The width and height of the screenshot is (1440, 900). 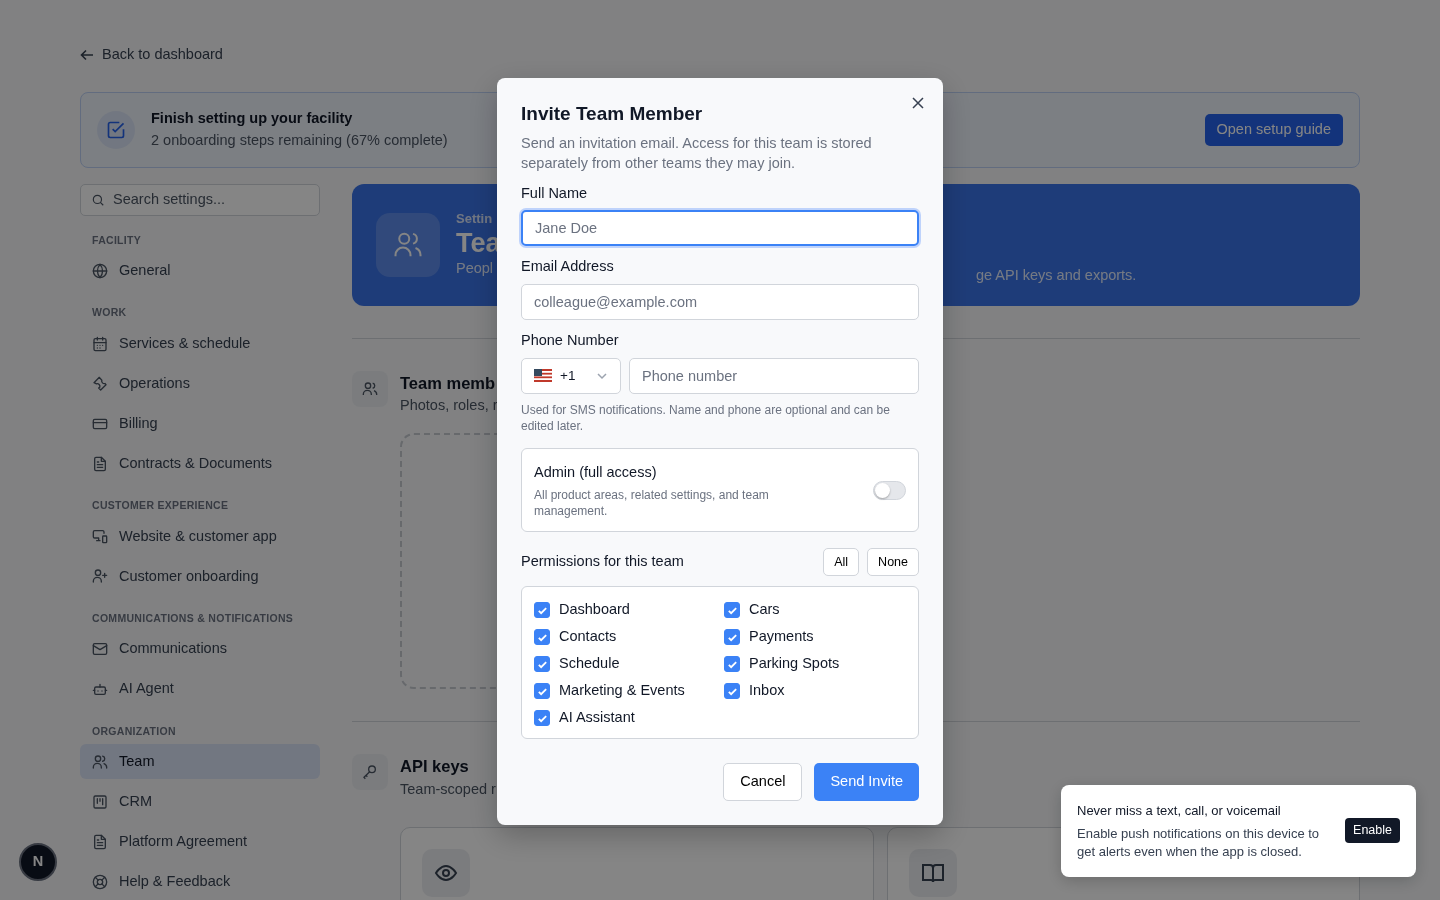 I want to click on section-title: Team memb, so click(x=448, y=383).